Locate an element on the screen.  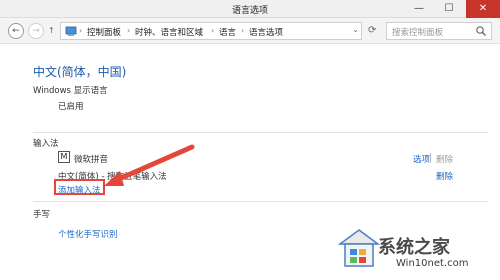
watermark-url: Win10net.com is located at coordinates (432, 263).